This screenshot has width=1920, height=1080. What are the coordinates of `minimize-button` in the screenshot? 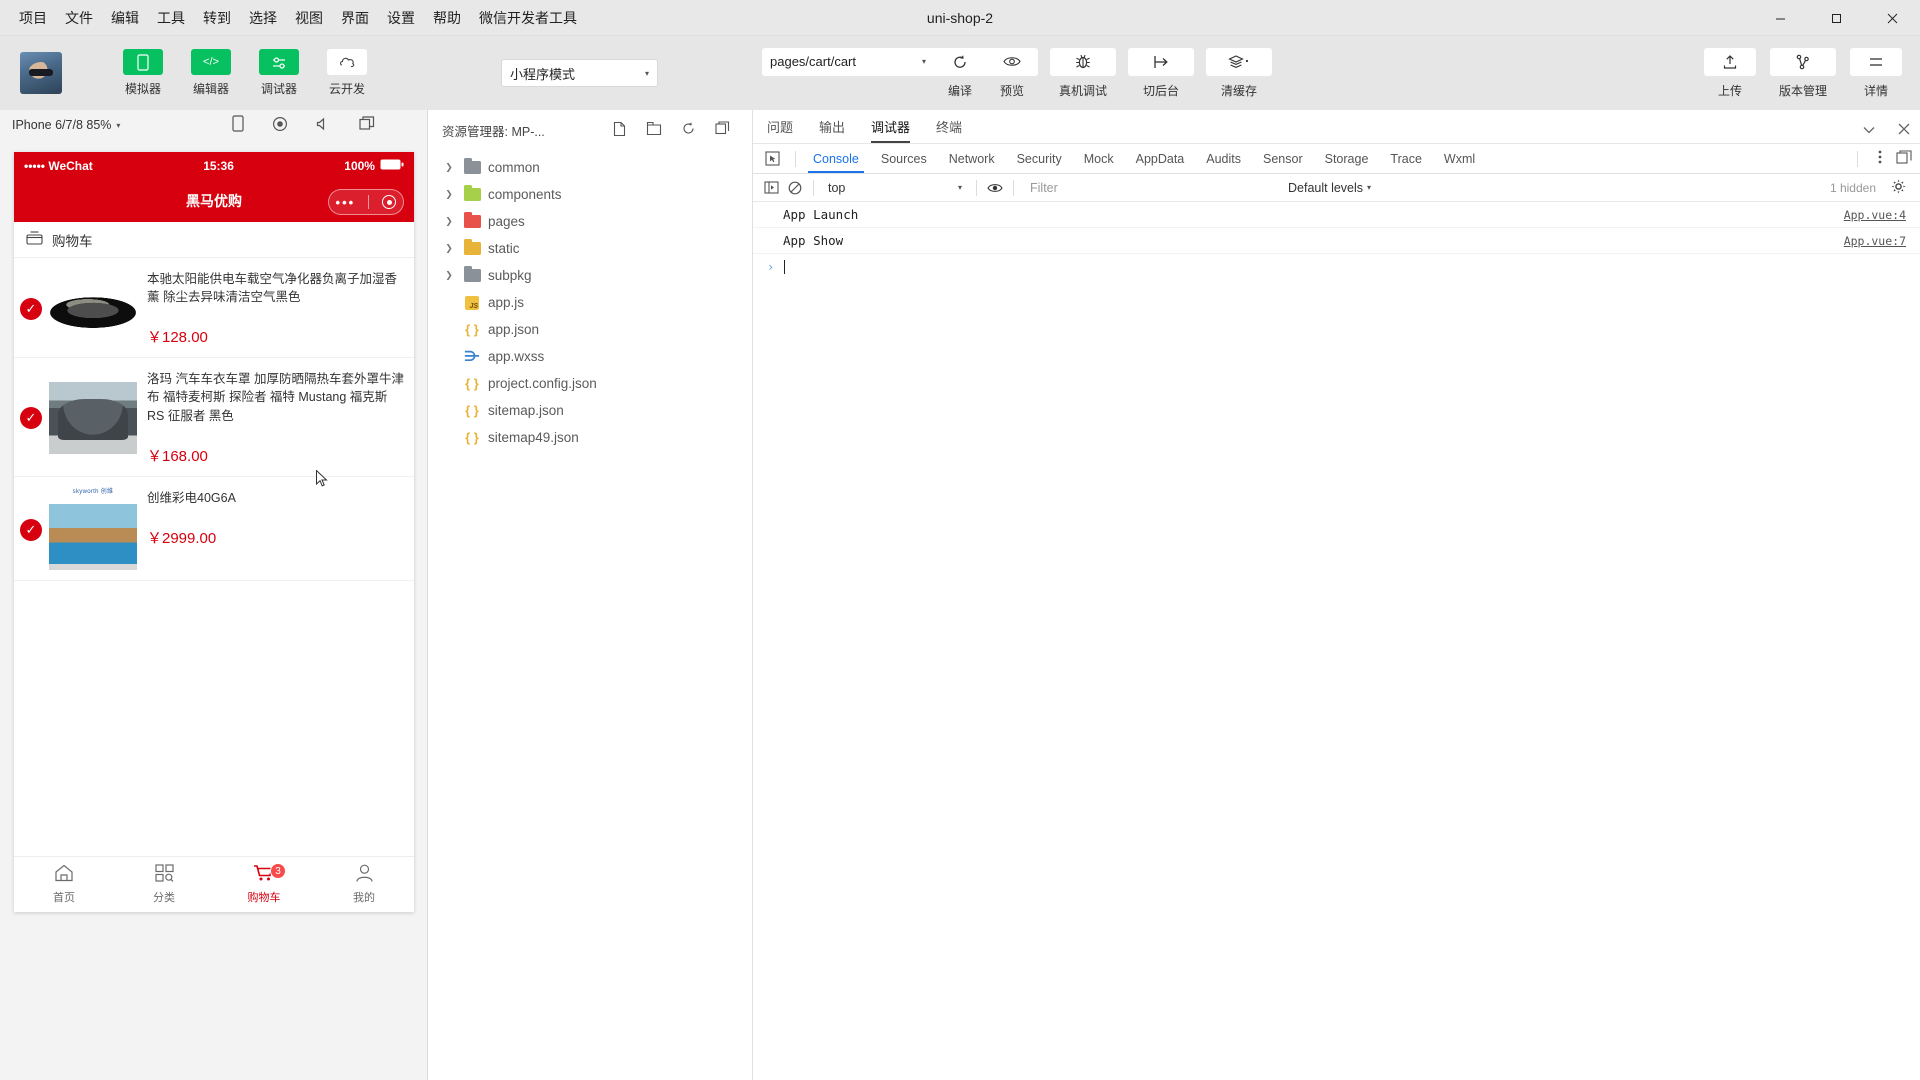 It's located at (1780, 18).